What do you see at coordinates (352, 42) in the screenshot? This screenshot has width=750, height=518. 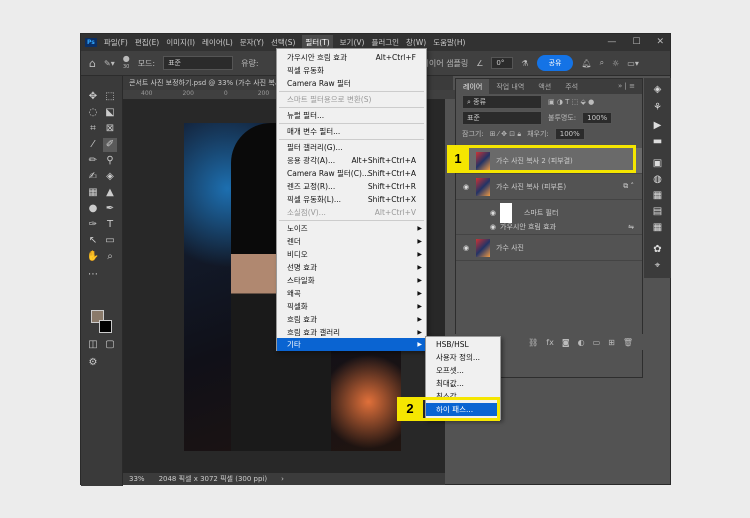 I see `menu-view: 보기(V)` at bounding box center [352, 42].